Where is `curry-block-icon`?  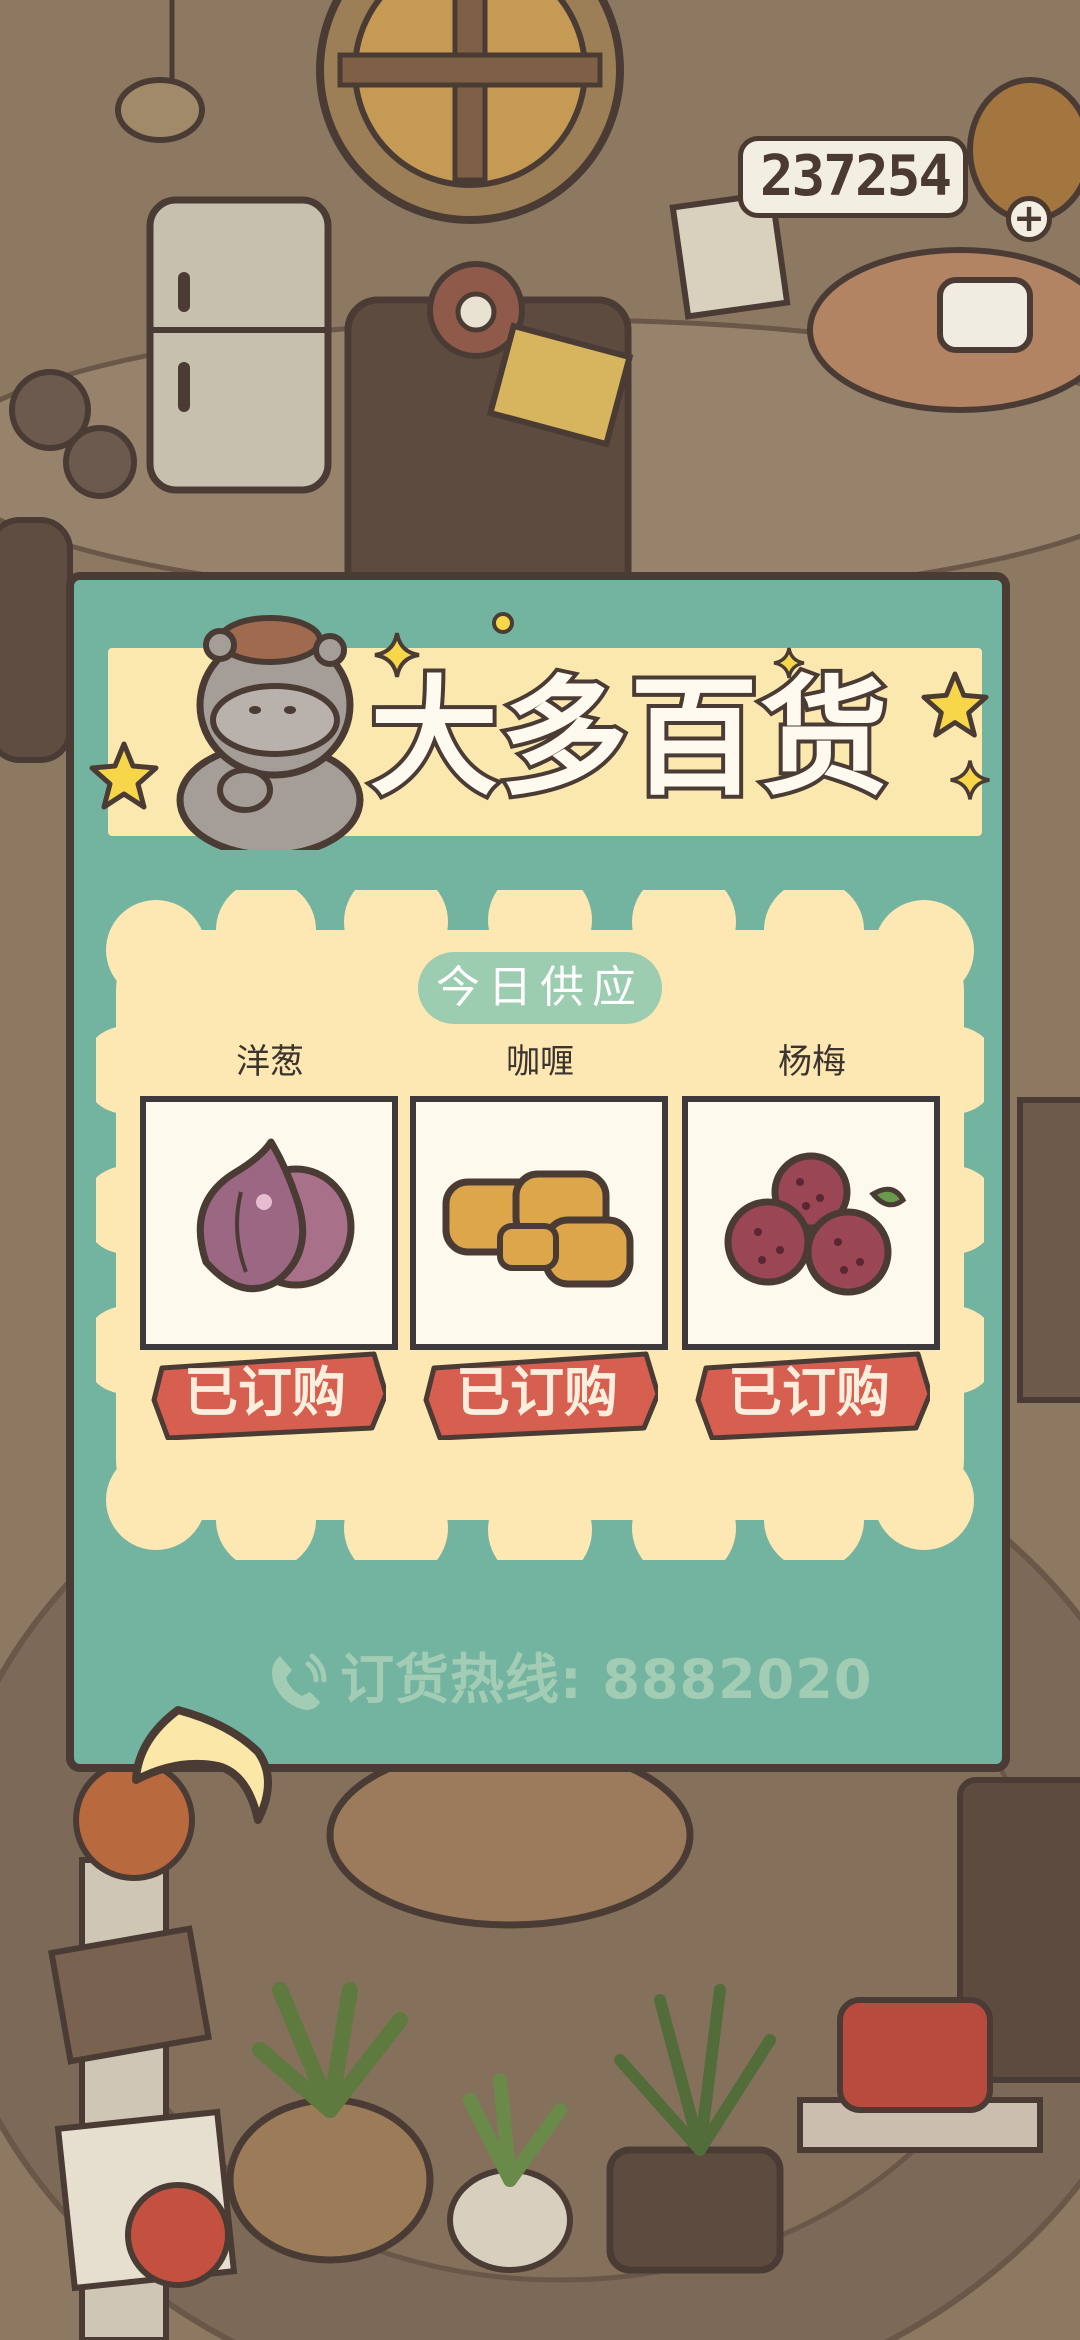 curry-block-icon is located at coordinates (538, 1229).